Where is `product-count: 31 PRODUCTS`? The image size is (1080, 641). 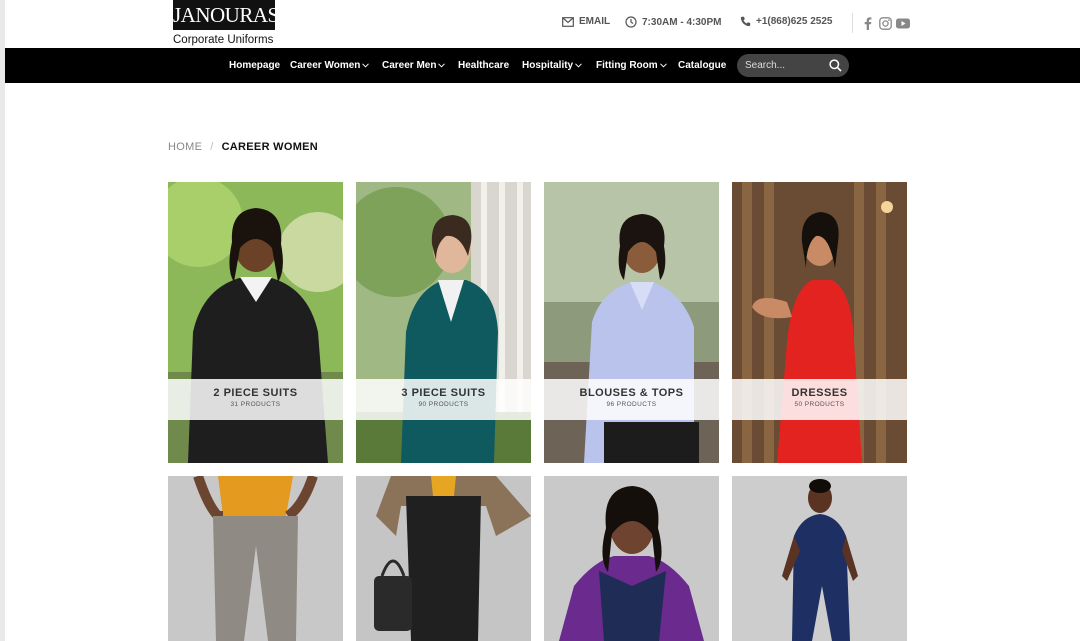
product-count: 31 PRODUCTS is located at coordinates (255, 404).